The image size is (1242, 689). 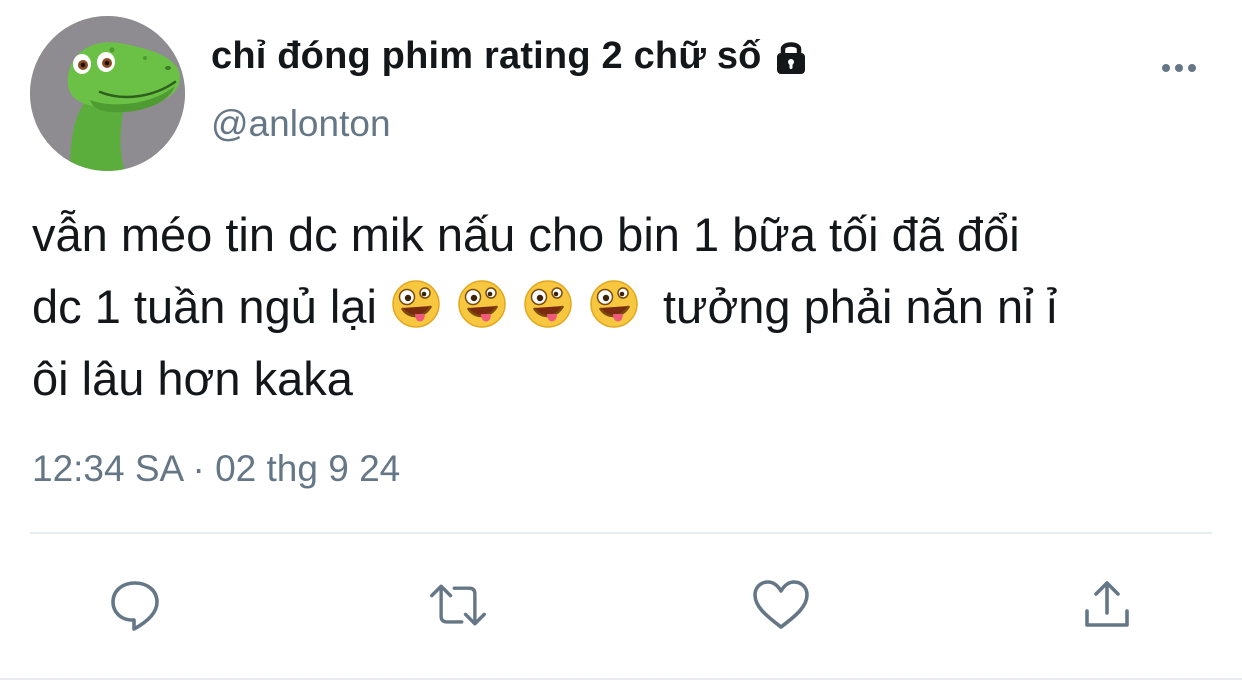 I want to click on reply-icon, so click(x=135, y=606).